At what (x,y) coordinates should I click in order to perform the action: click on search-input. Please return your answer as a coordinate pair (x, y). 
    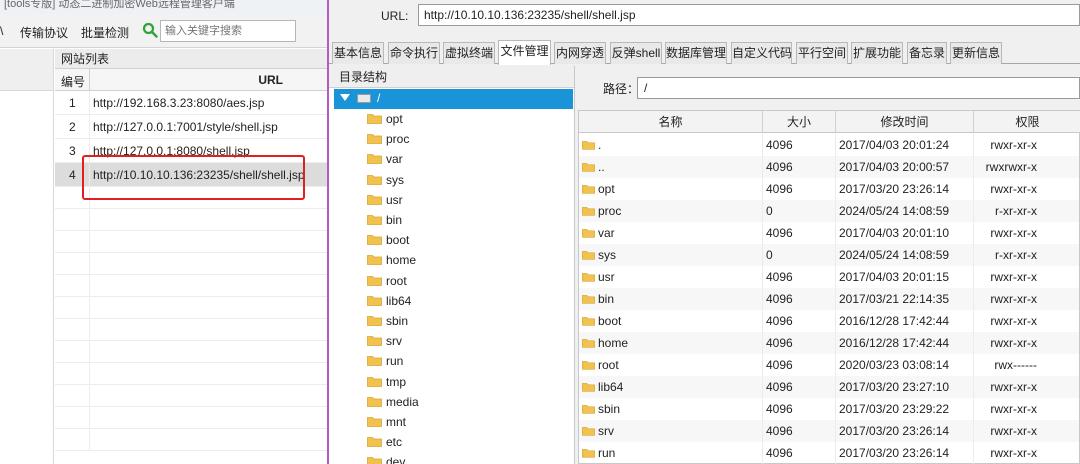
    Looking at the image, I should click on (228, 31).